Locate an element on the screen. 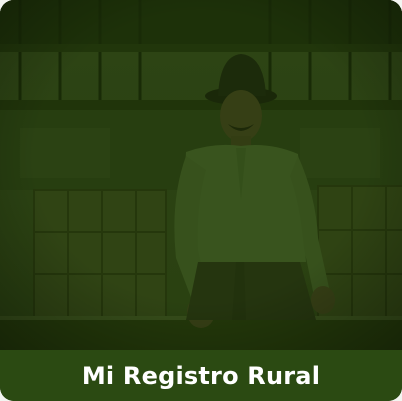  card-title: Mi Registro Rural is located at coordinates (201, 375).